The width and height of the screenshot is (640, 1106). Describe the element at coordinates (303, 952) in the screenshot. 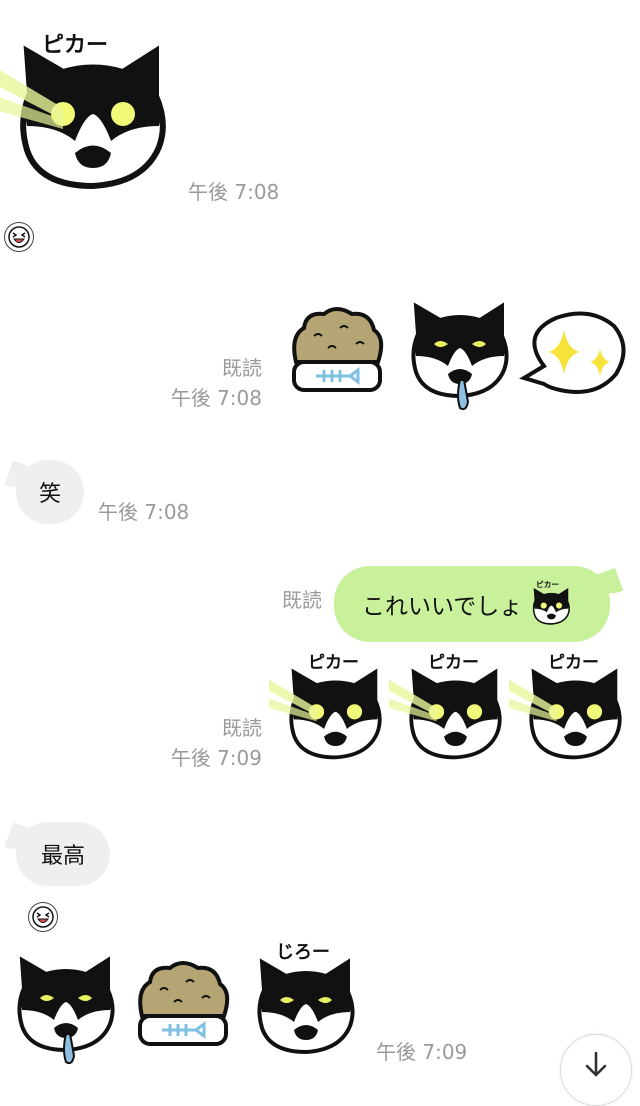

I see `sticker-text: じろー` at that location.